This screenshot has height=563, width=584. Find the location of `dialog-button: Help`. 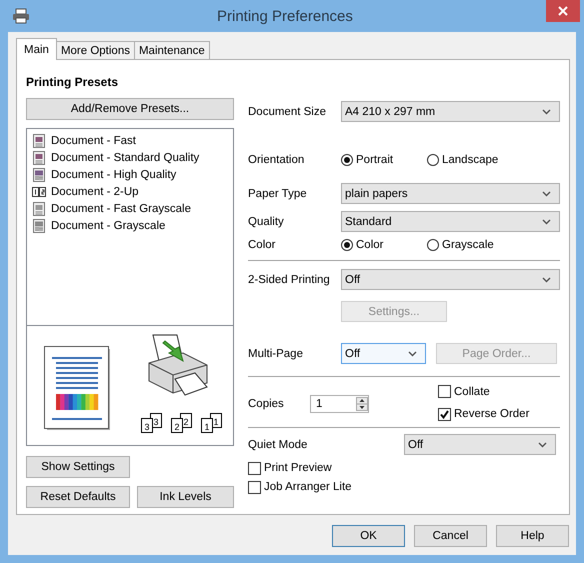

dialog-button: Help is located at coordinates (532, 536).